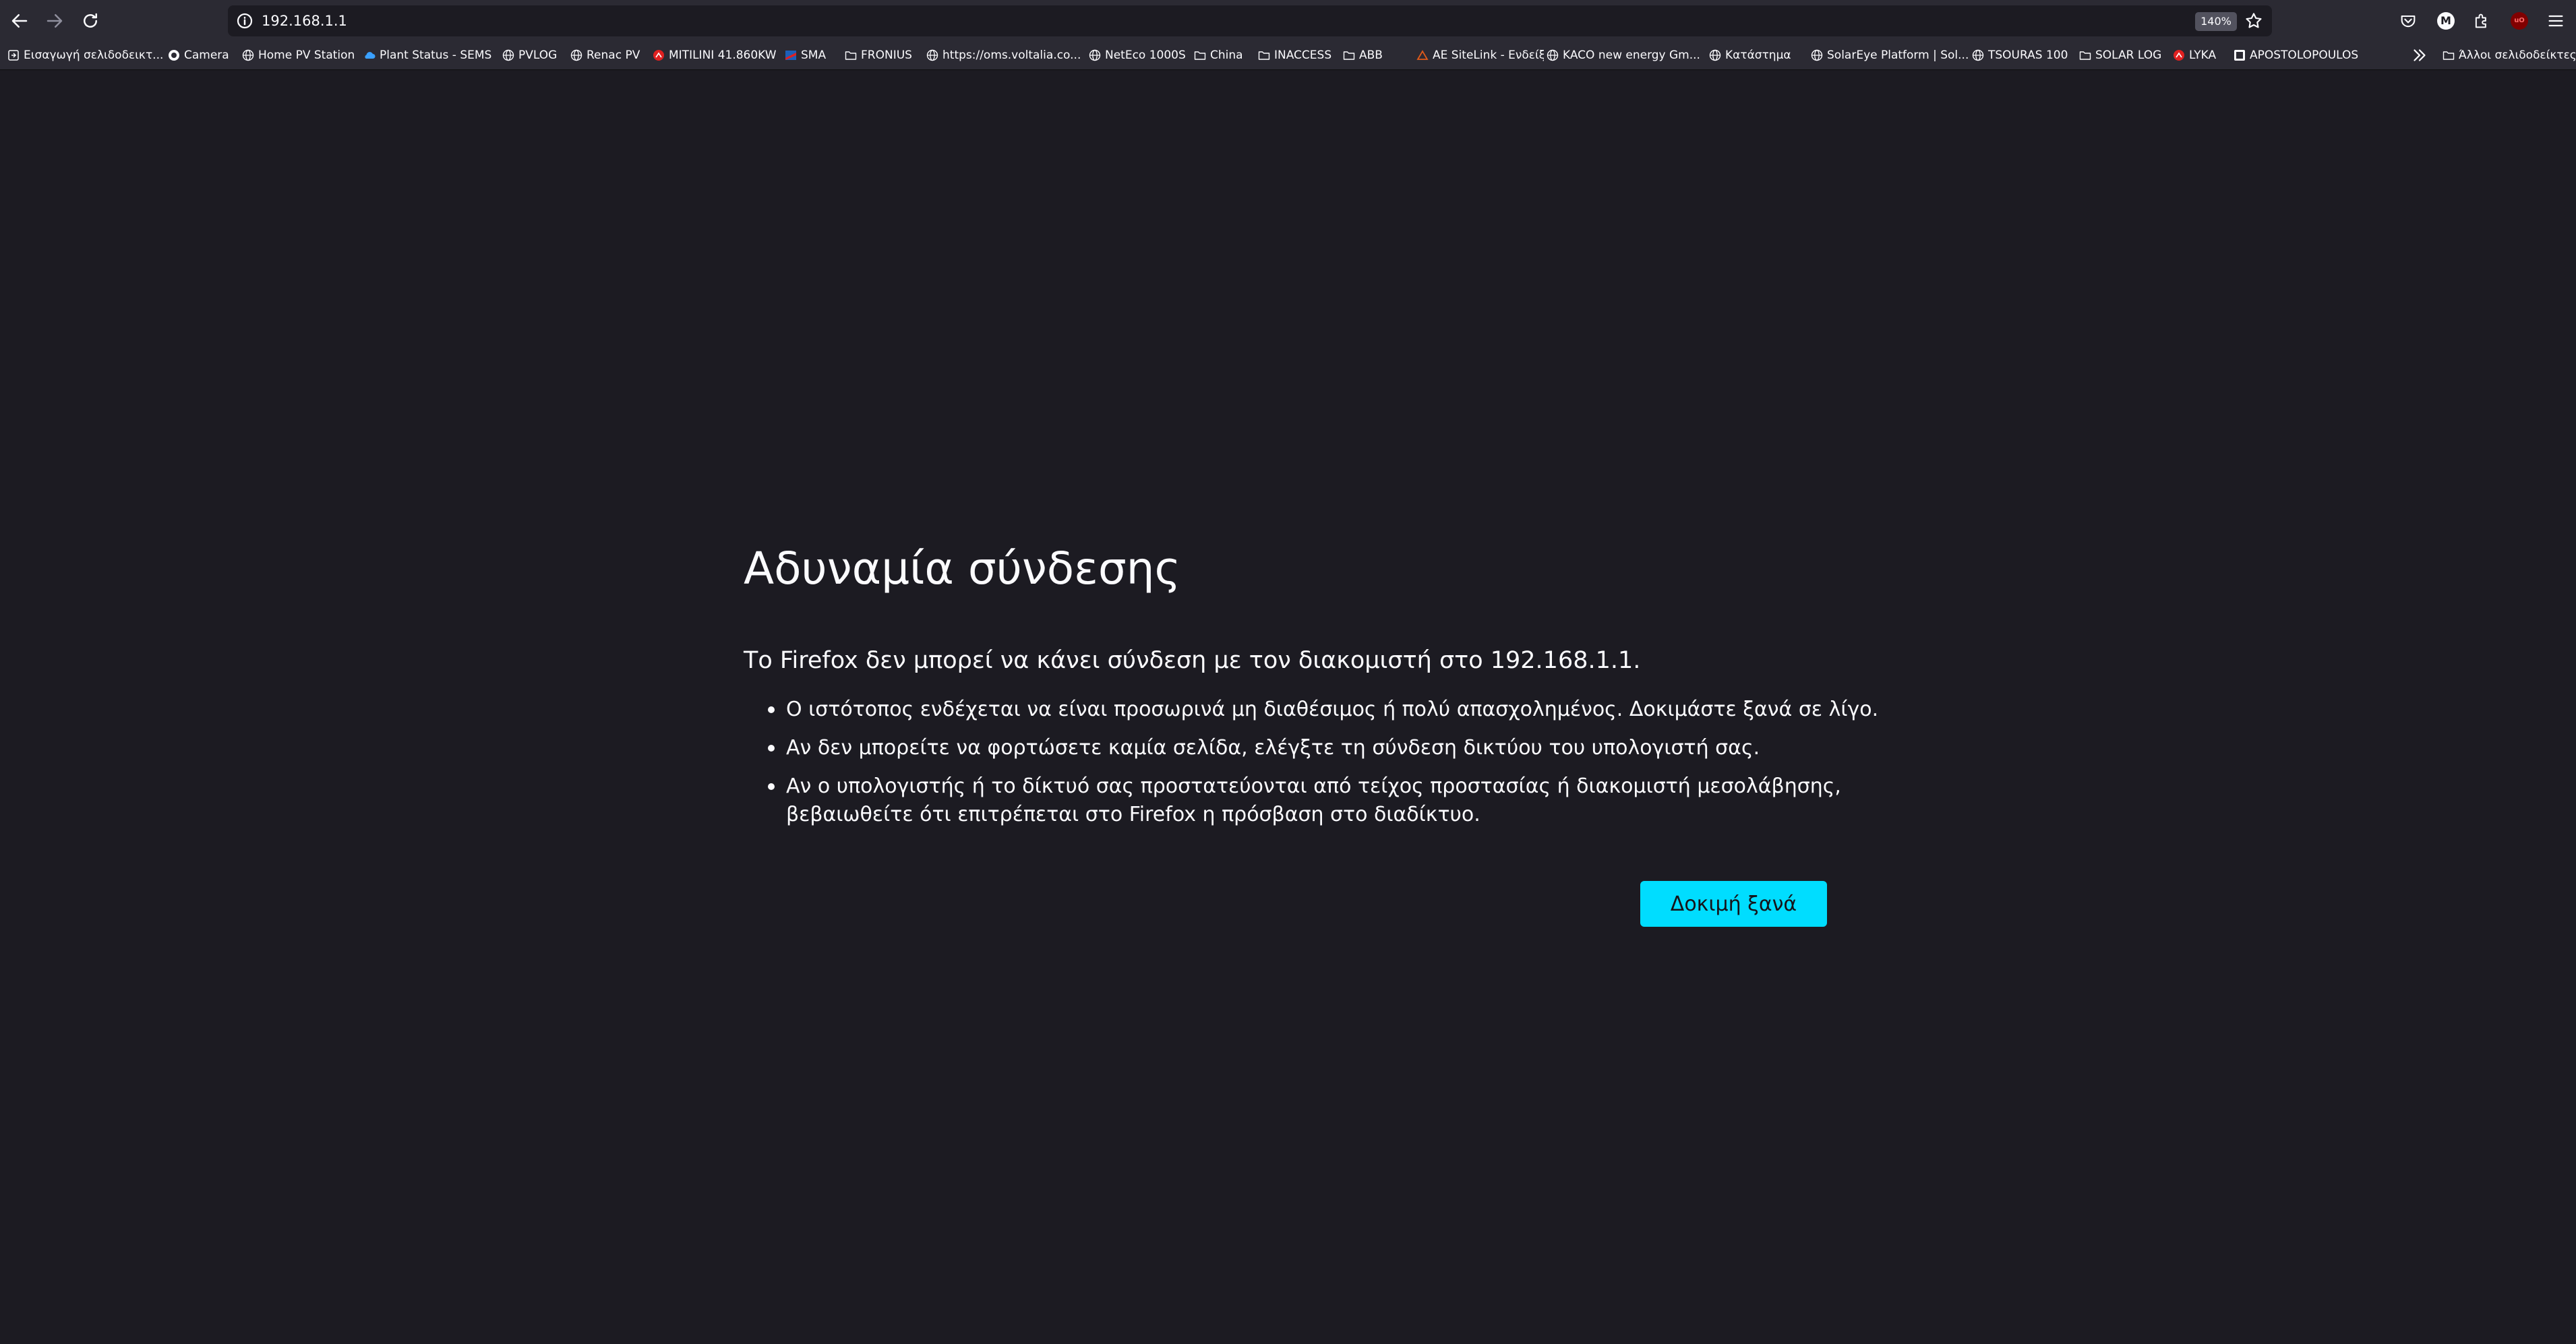  I want to click on bookmark-label: China, so click(1226, 56).